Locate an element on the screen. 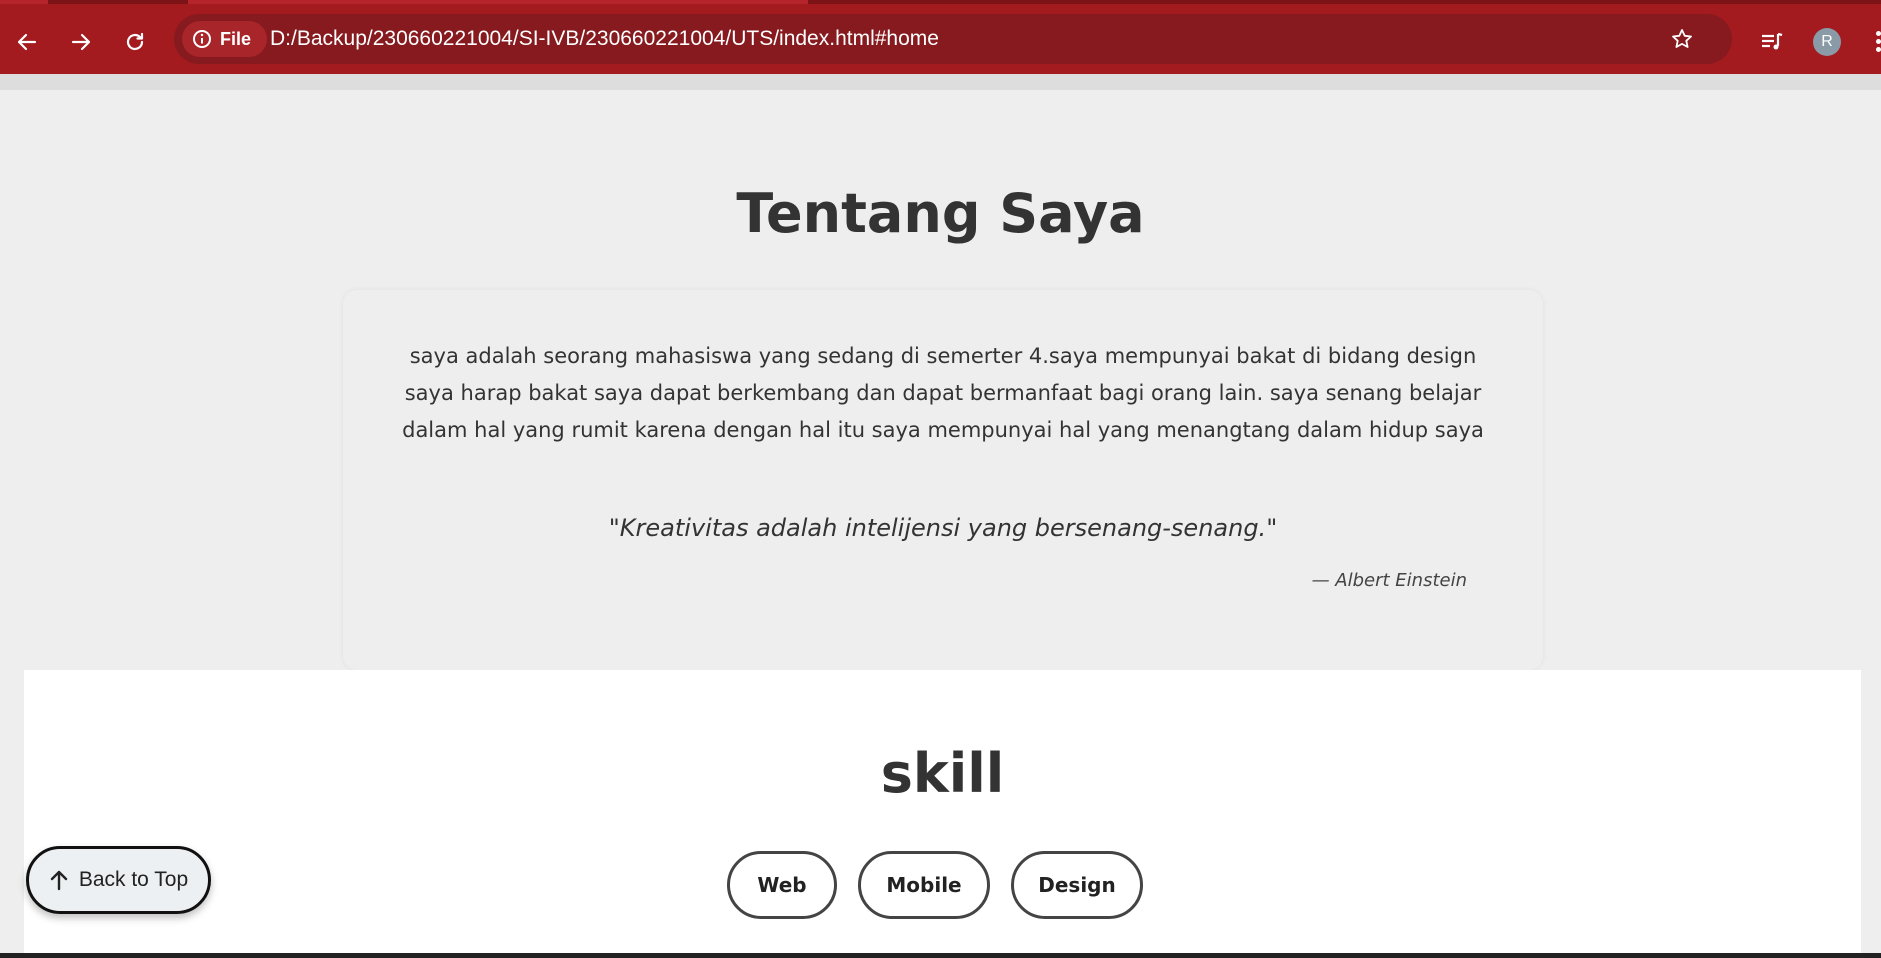 This screenshot has width=1881, height=958. quote-author: — Albert Einstein is located at coordinates (1389, 580).